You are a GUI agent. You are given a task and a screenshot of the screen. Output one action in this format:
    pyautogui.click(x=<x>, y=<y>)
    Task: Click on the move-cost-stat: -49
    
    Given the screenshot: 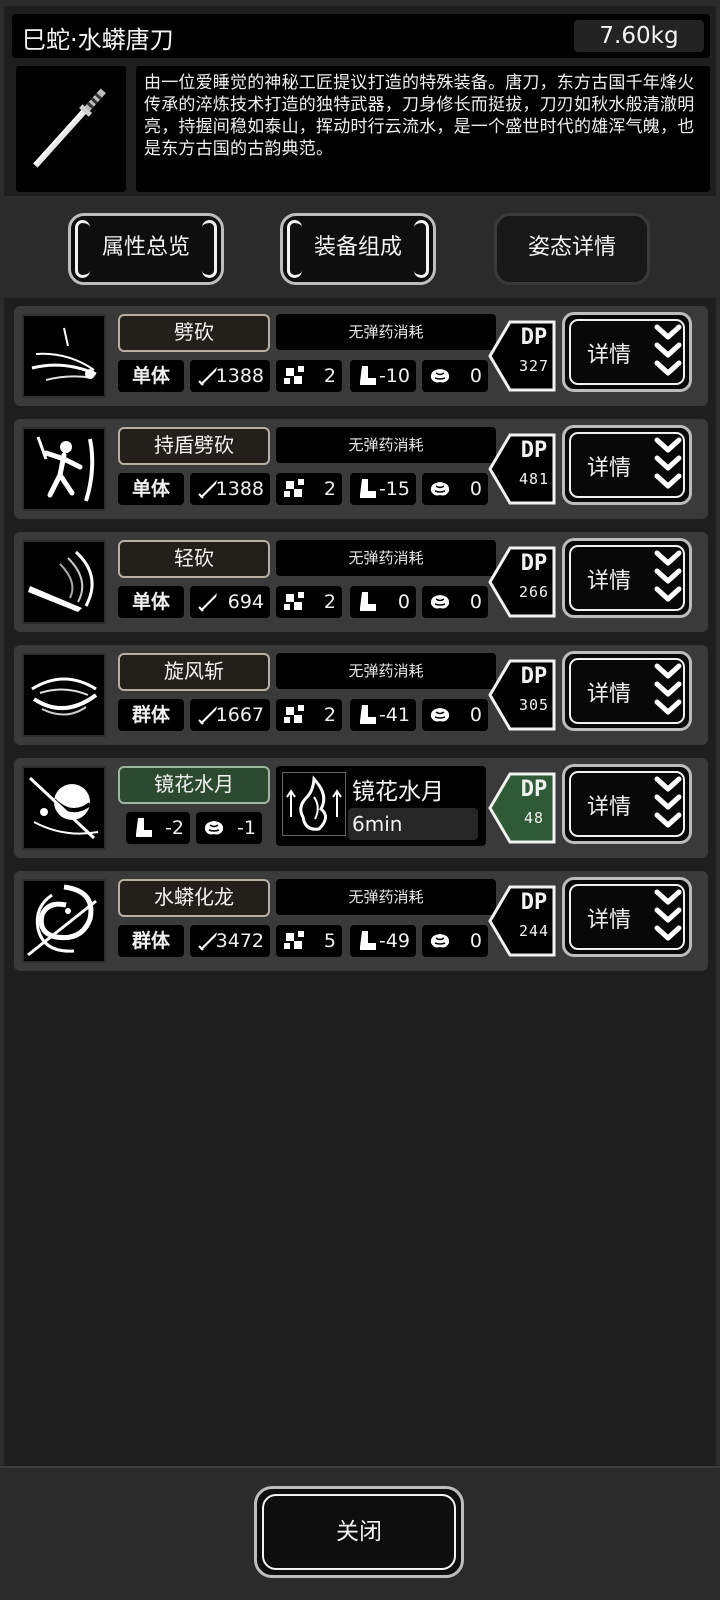 What is the action you would take?
    pyautogui.click(x=383, y=941)
    